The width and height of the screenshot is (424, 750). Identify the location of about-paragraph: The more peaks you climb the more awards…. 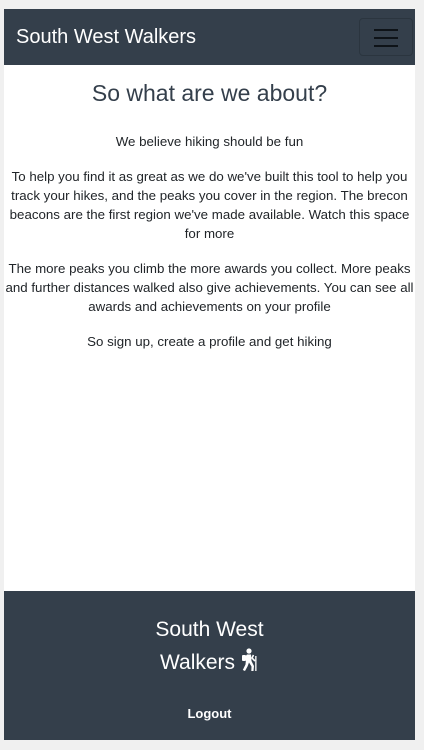
(209, 287).